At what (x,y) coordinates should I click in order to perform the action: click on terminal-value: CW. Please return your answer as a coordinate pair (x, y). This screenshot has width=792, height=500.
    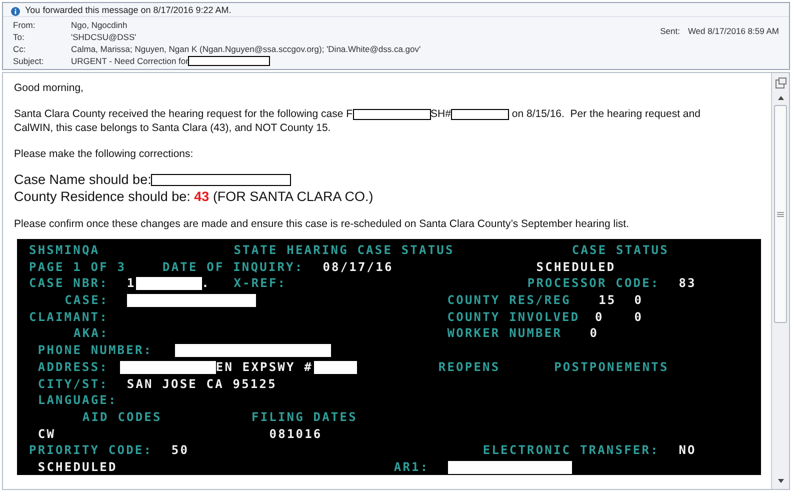
    Looking at the image, I should click on (47, 434).